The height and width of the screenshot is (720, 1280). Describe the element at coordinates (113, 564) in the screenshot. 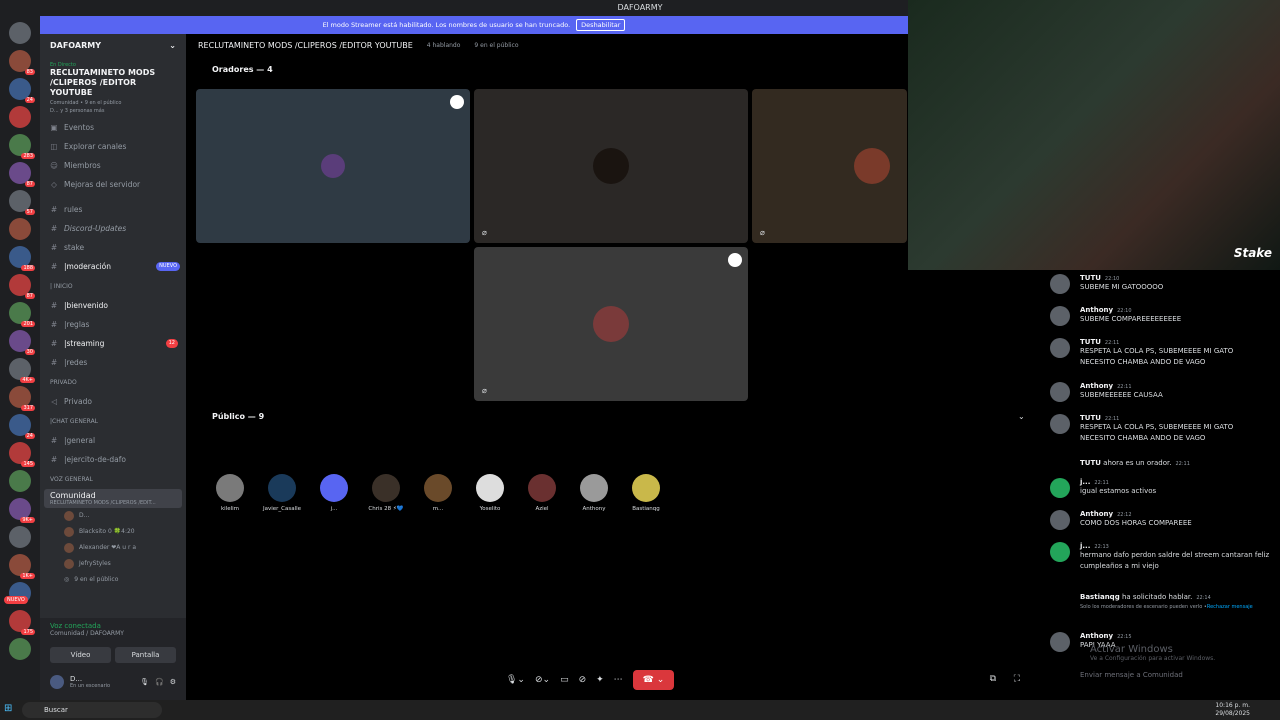

I see `voice-user: JefryStyles` at that location.